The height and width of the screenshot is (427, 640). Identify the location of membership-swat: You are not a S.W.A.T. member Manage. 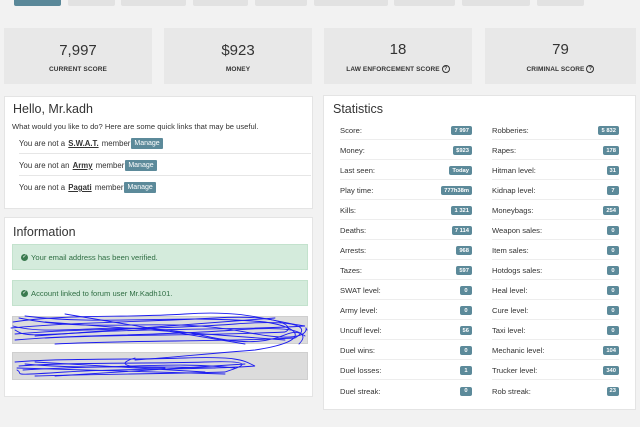
(165, 144).